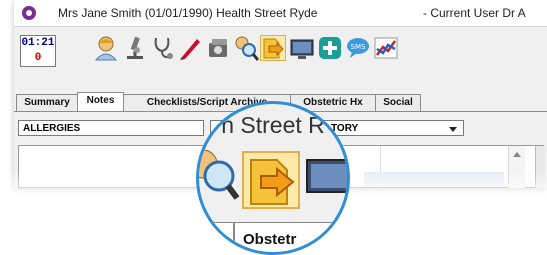 Image resolution: width=547 pixels, height=255 pixels. I want to click on magnified-toolbar-icons, so click(273, 179).